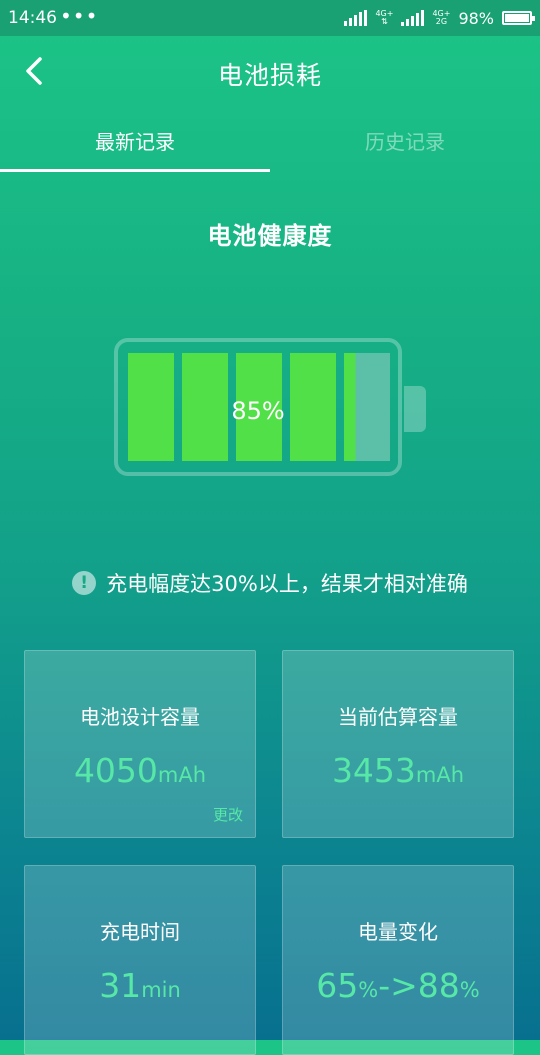  I want to click on notification-dots-icon: •••, so click(79, 16).